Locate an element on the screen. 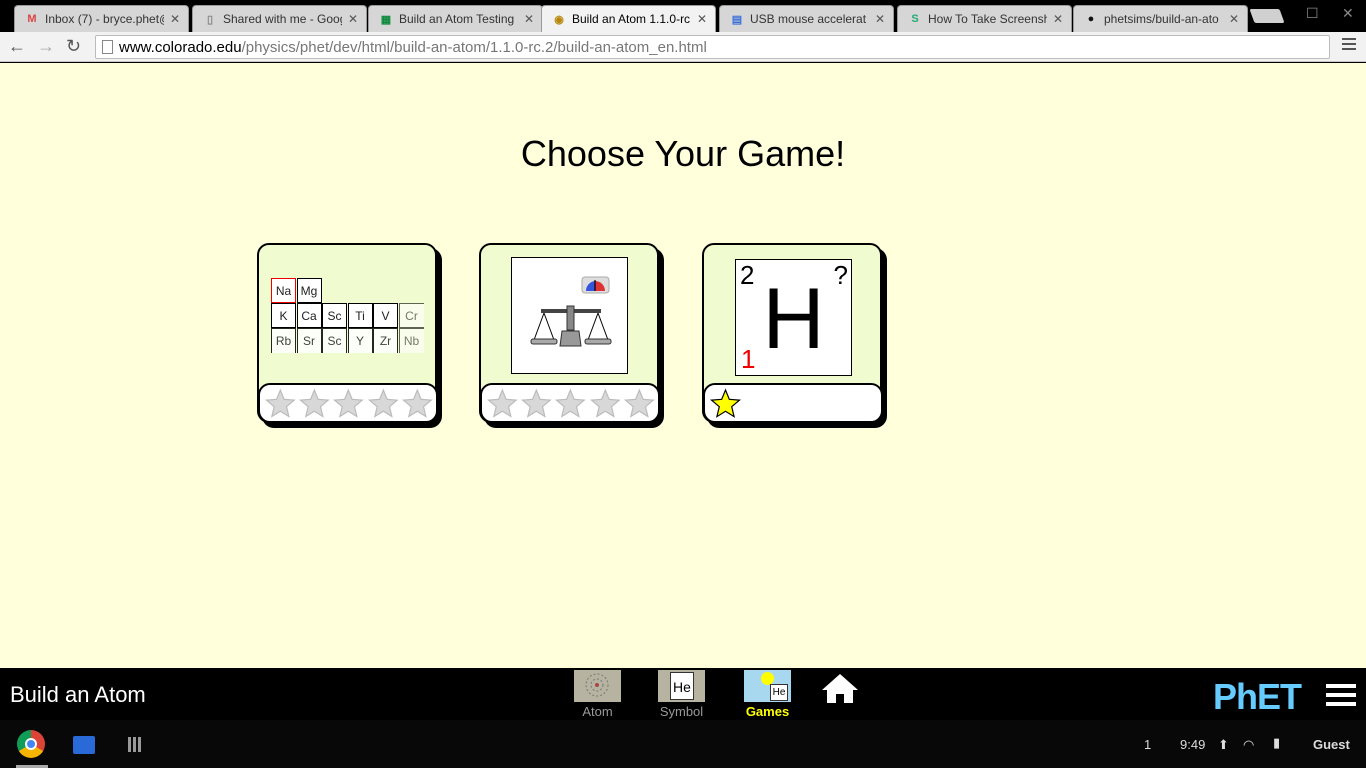 This screenshot has width=1366, height=768. browser-tab: S How To Take Screensh ✕ is located at coordinates (984, 18).